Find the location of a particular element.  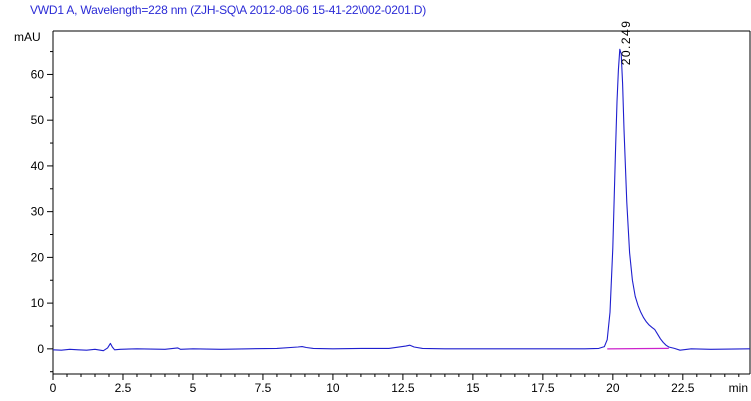

x-tick-label: 12.5 is located at coordinates (403, 388).